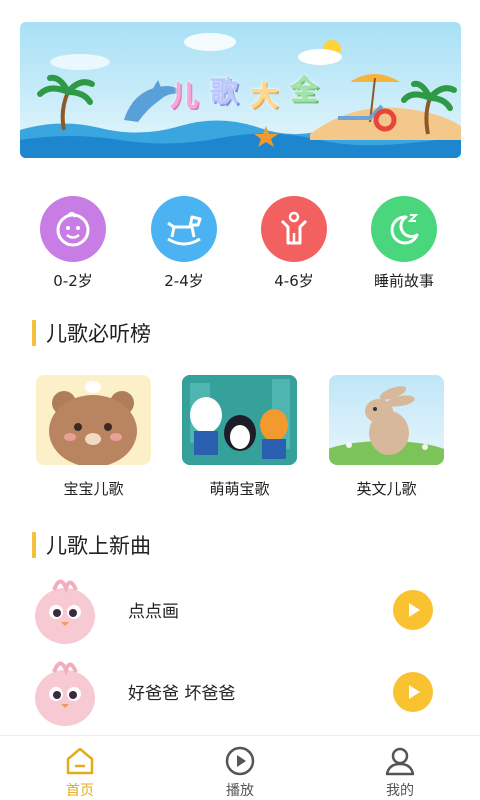  Describe the element at coordinates (404, 229) in the screenshot. I see `moon-sleep-icon` at that location.